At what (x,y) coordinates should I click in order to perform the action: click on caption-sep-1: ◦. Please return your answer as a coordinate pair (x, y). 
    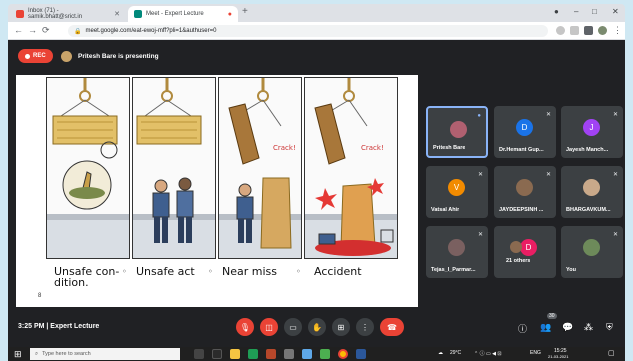
    Looking at the image, I should click on (124, 271).